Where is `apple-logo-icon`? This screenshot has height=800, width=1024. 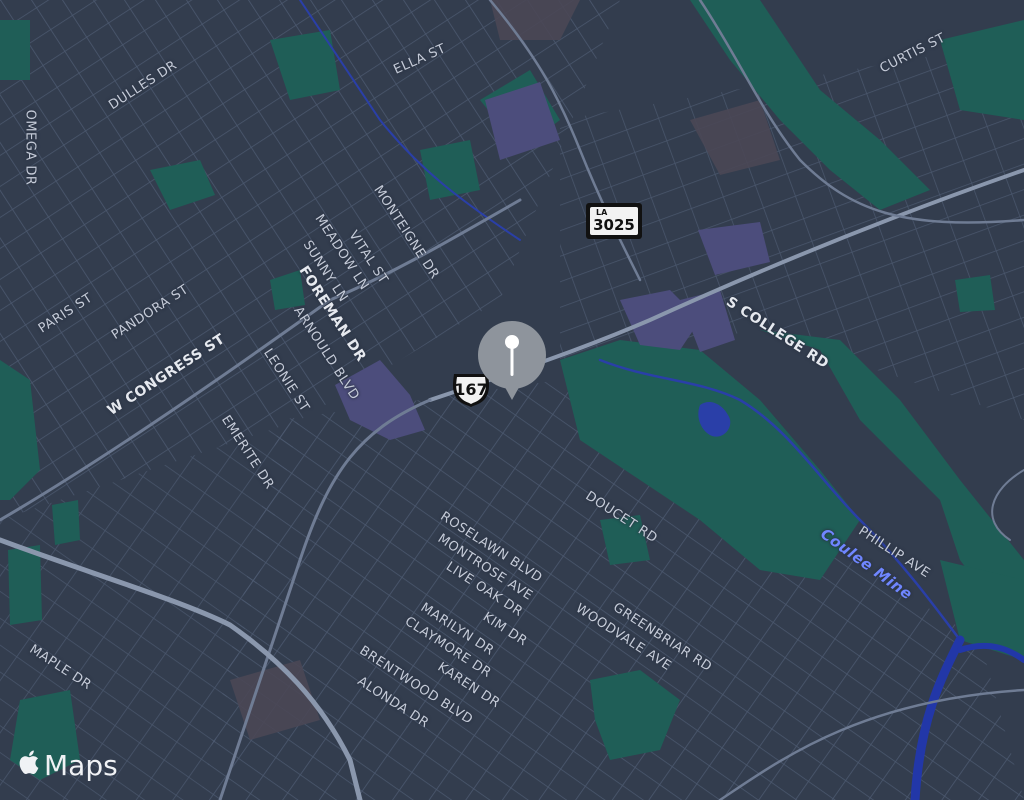 apple-logo-icon is located at coordinates (28, 765).